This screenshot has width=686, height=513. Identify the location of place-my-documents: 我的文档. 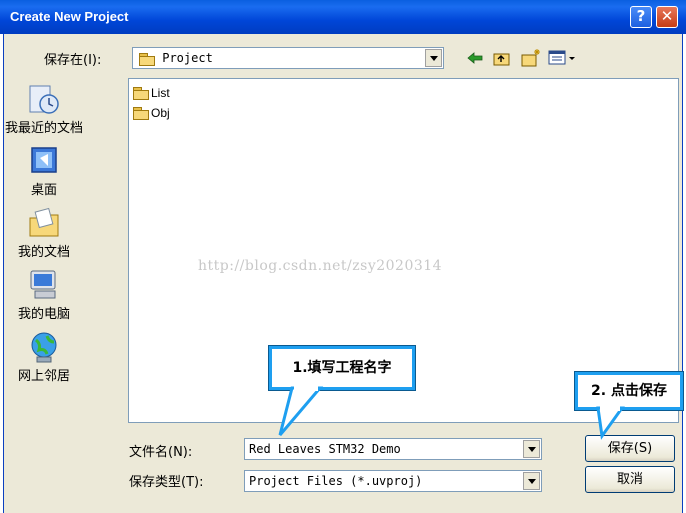
(44, 233).